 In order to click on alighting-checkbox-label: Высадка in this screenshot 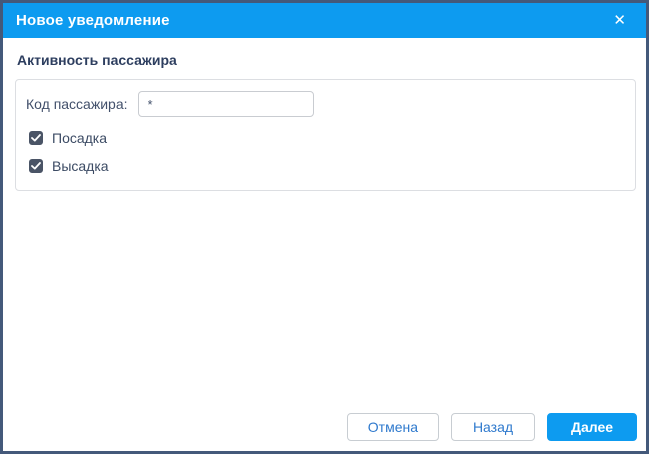, I will do `click(80, 166)`.